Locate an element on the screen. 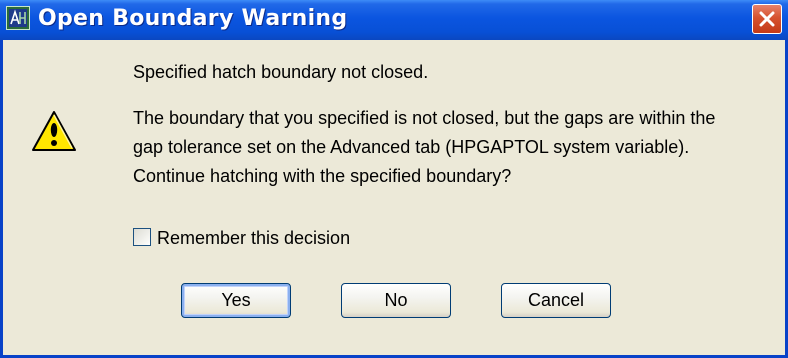 The width and height of the screenshot is (788, 358). remember-decision-checkbox is located at coordinates (142, 237).